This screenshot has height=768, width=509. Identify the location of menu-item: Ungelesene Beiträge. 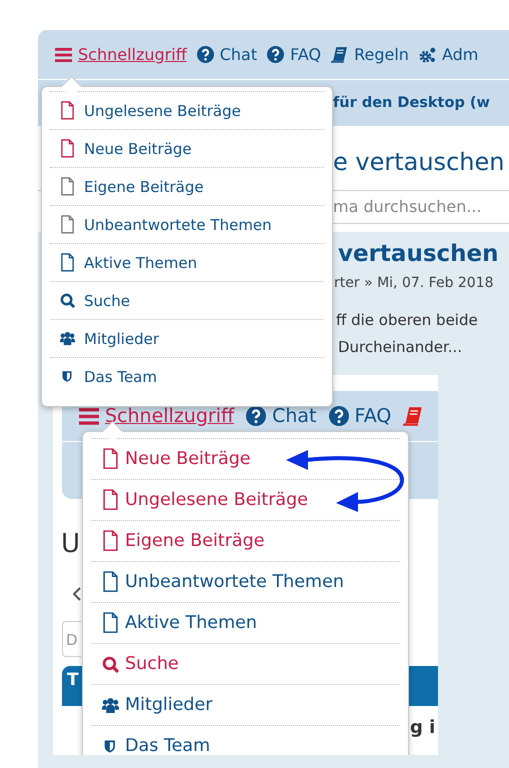
(187, 110).